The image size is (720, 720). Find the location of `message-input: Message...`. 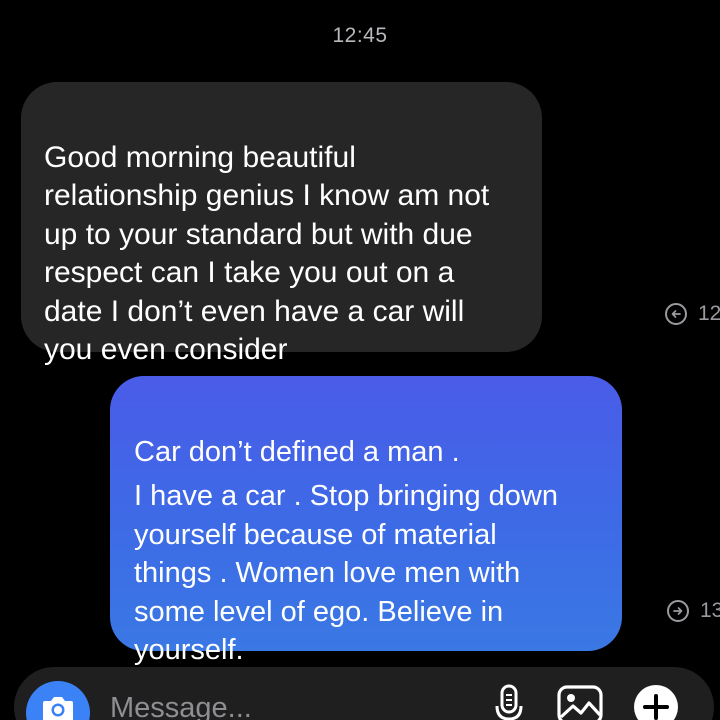

message-input: Message... is located at coordinates (181, 706).